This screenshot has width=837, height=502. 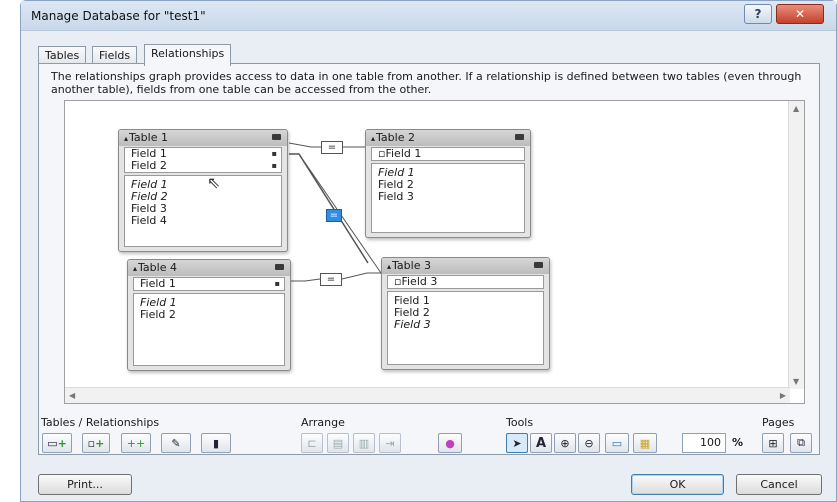 What do you see at coordinates (758, 14) in the screenshot?
I see `help-button: ?` at bounding box center [758, 14].